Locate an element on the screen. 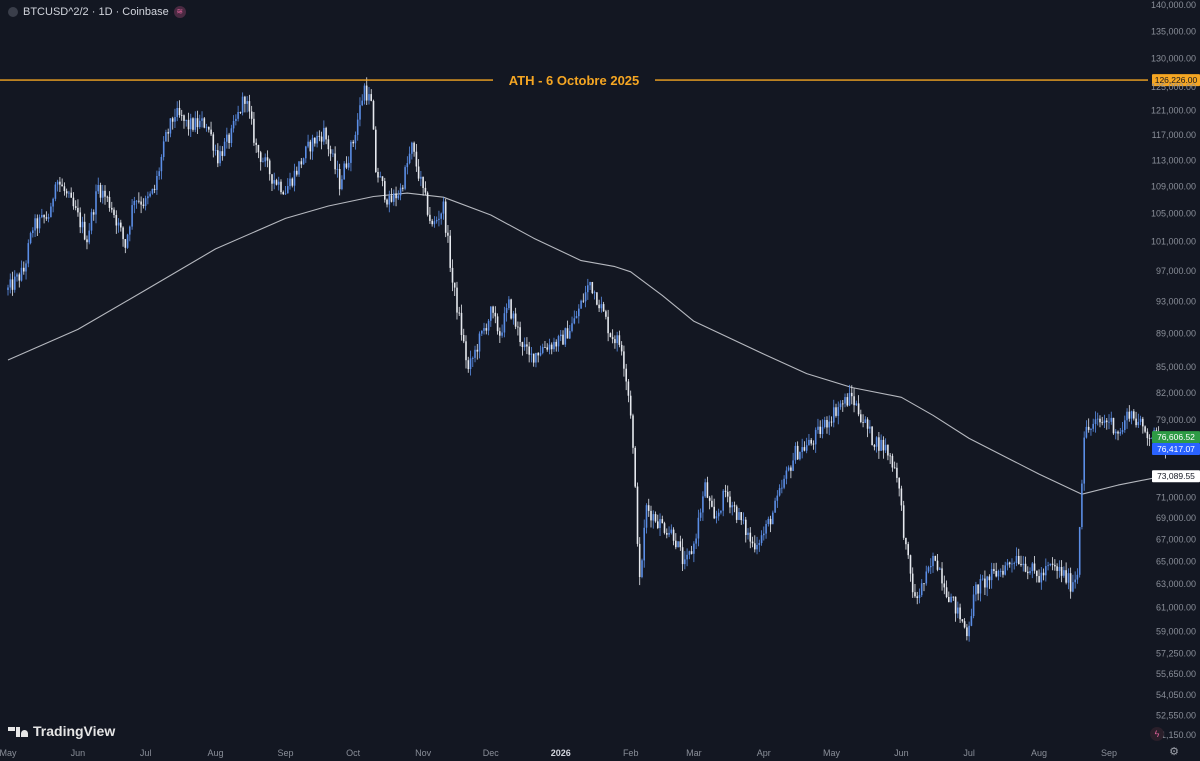 This screenshot has width=1200, height=761. x-tick-label: May is located at coordinates (8, 753).